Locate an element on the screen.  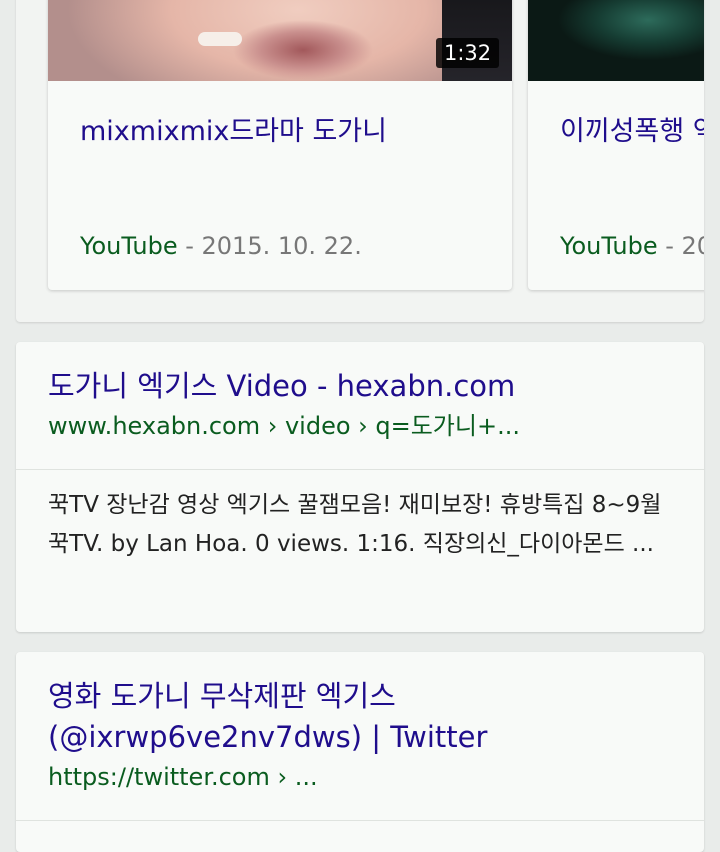
video-meta: YouTube - 2015. 10. 22. is located at coordinates (221, 246).